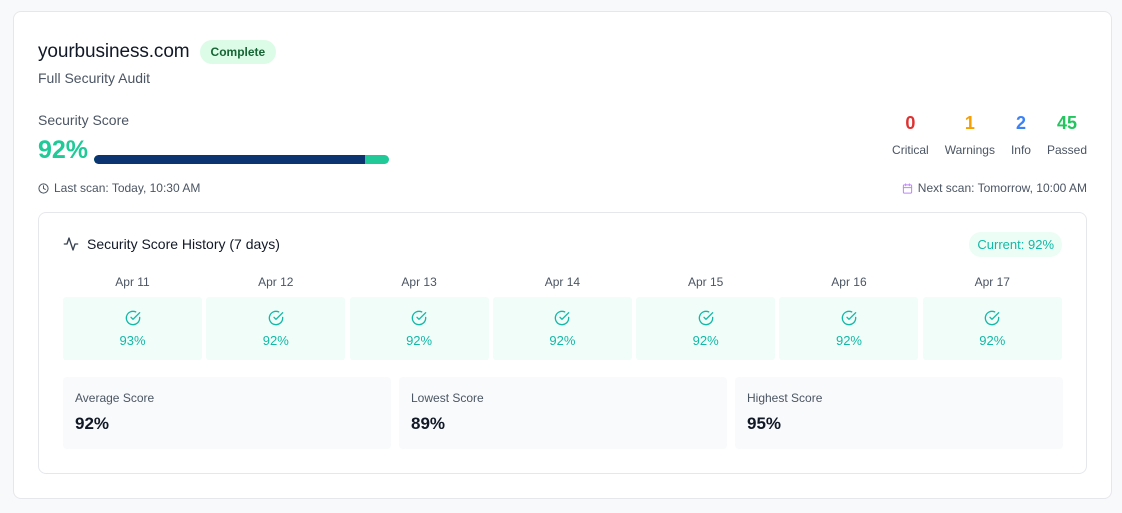 Image resolution: width=1122 pixels, height=513 pixels. I want to click on domain-name: yourbusiness.com, so click(114, 51).